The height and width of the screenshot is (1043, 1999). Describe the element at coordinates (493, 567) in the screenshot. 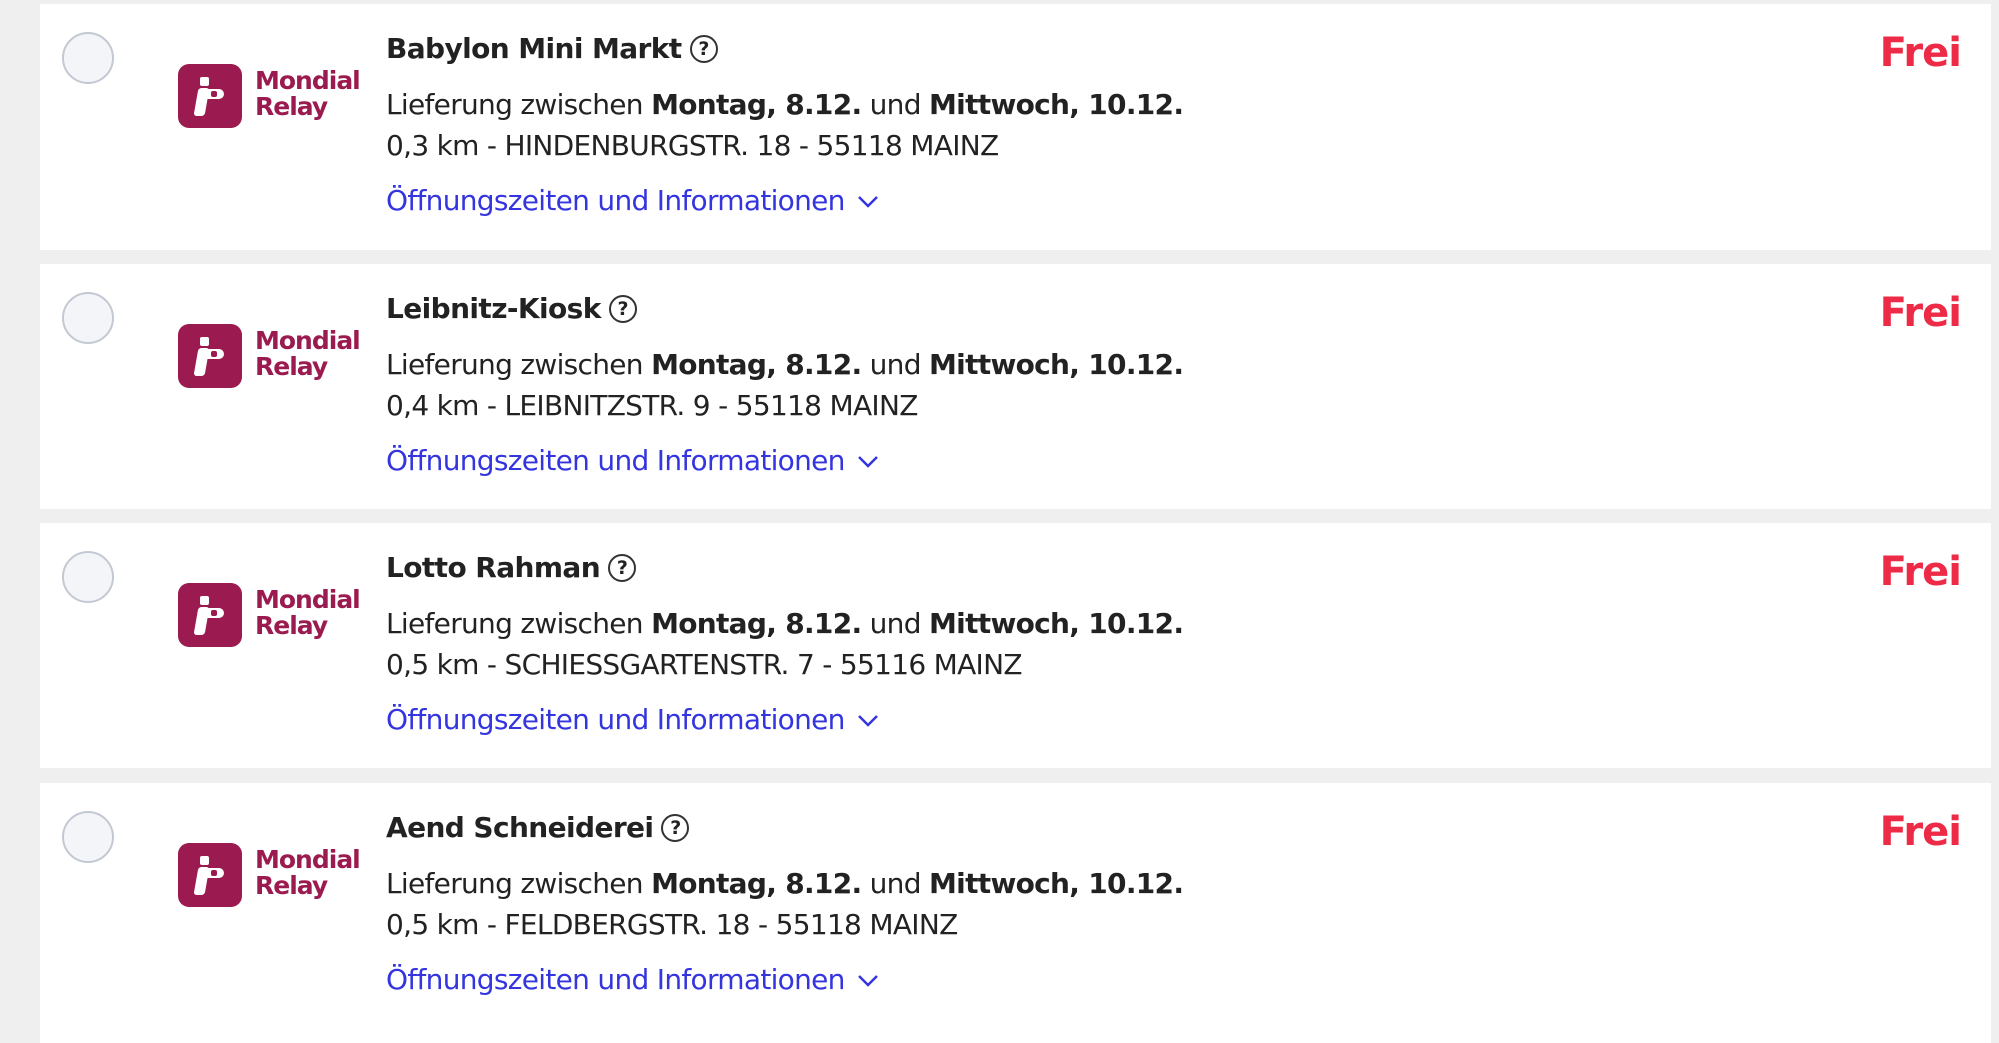

I see `pickup-point-name: Lotto Rahman` at that location.